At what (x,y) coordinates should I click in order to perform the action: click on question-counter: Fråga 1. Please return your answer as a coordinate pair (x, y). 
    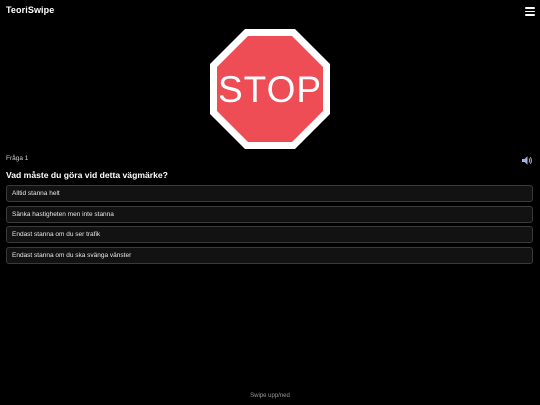
    Looking at the image, I should click on (17, 158).